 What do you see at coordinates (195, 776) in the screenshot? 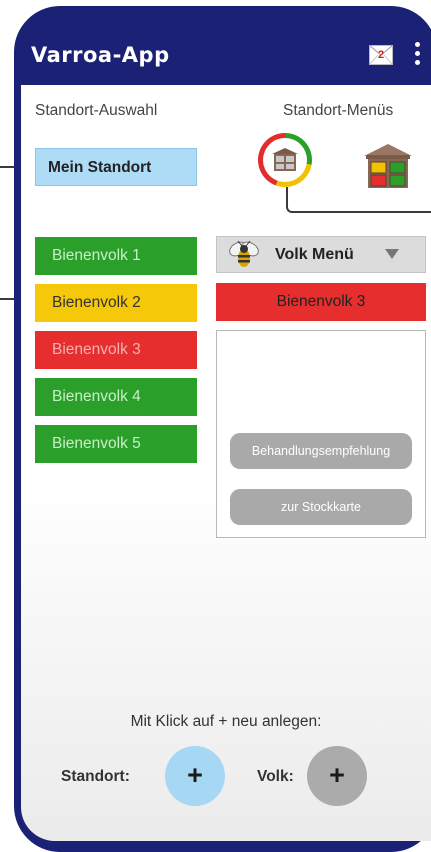
I see `add-standort-button: +` at bounding box center [195, 776].